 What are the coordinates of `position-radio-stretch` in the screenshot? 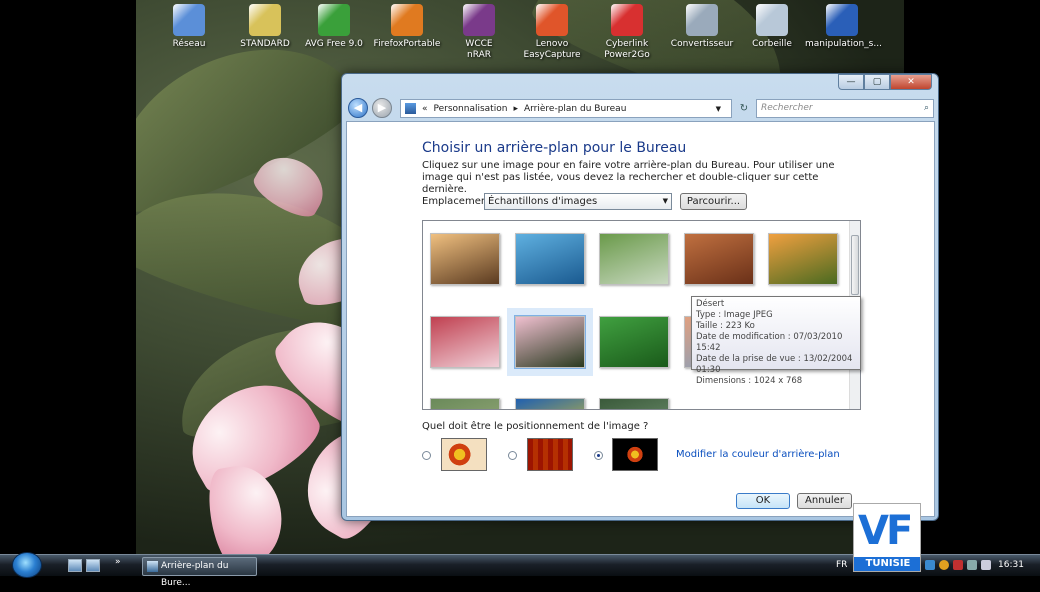 It's located at (426, 455).